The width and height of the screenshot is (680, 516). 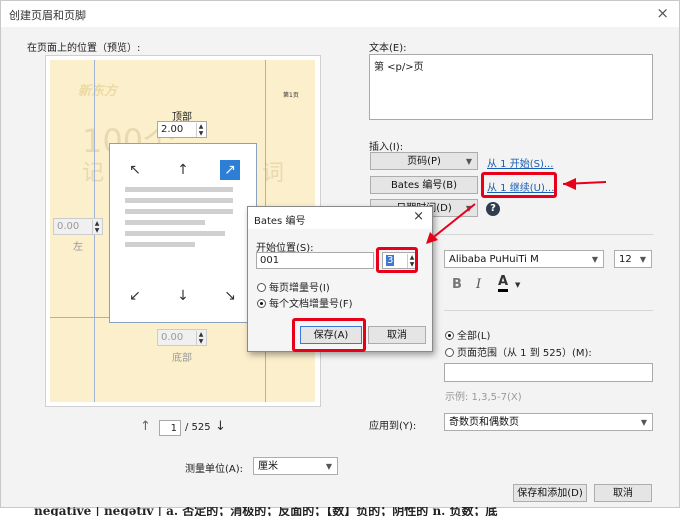 I want to click on thumb-page-number: 第1页, so click(x=291, y=95).